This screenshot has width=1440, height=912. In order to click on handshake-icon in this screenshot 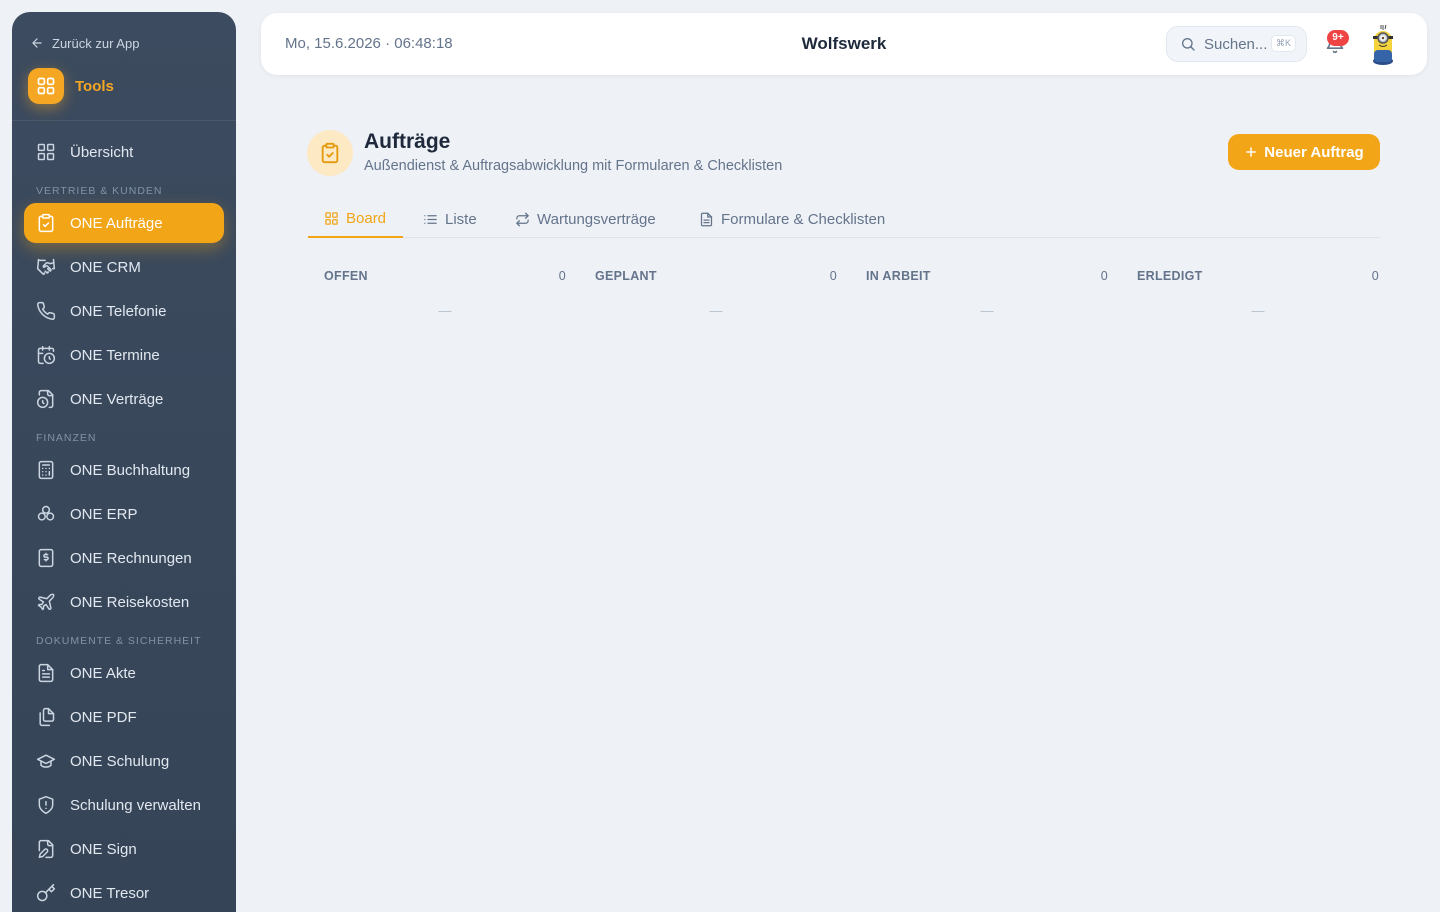, I will do `click(46, 266)`.